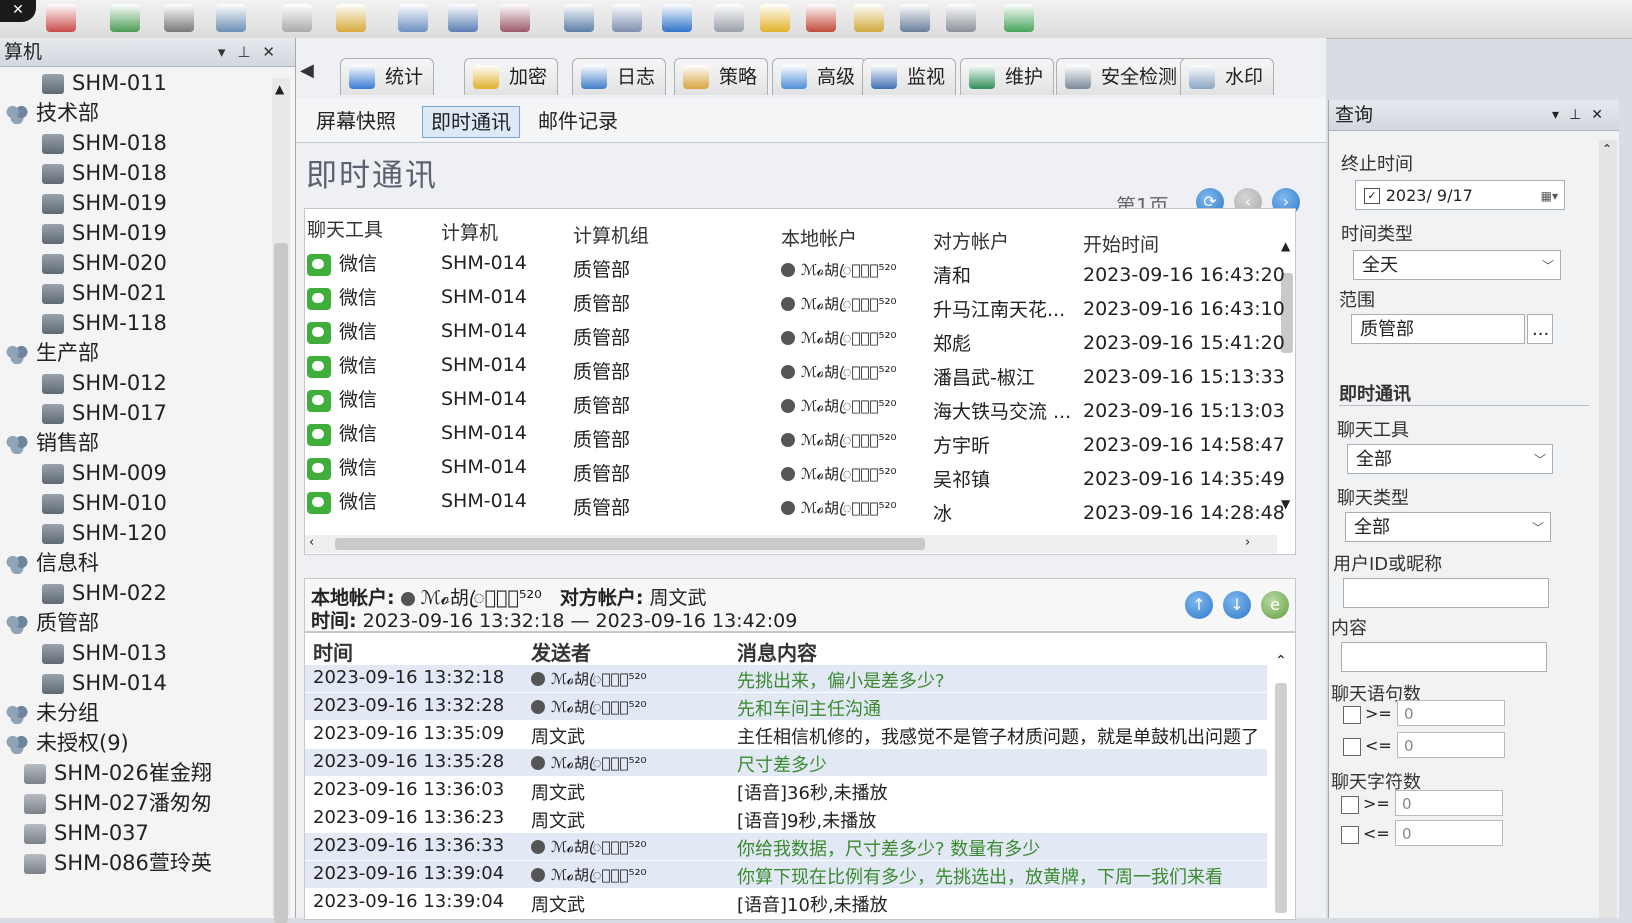 This screenshot has width=1632, height=923. What do you see at coordinates (1184, 445) in the screenshot?
I see `session-cell-start: 2023-09-16 14:58:47` at bounding box center [1184, 445].